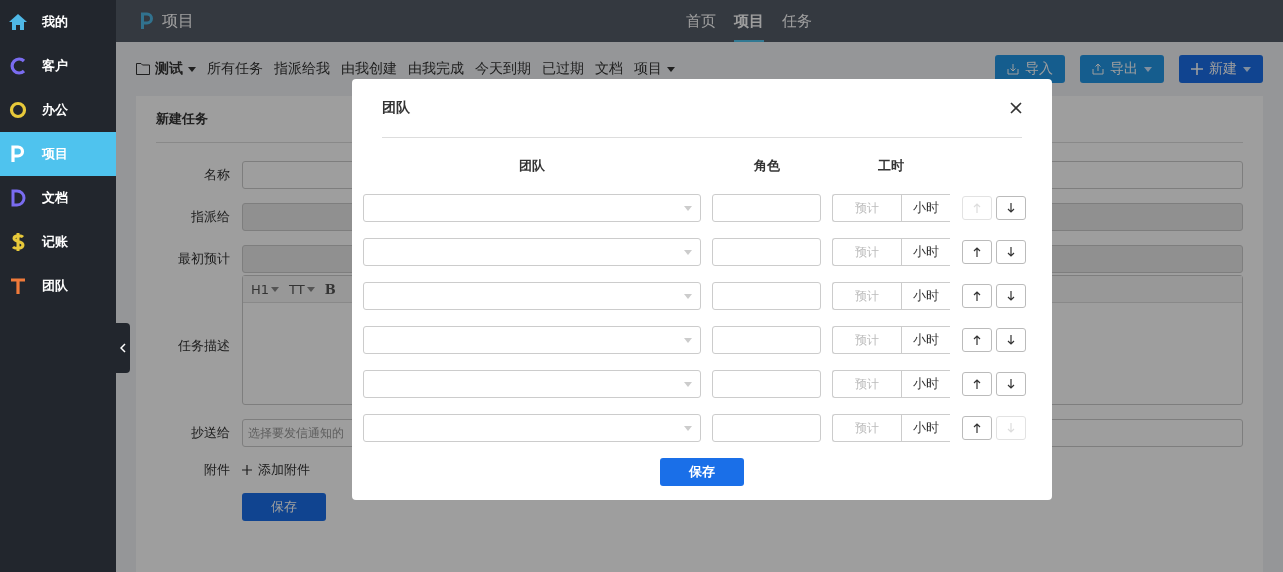 The height and width of the screenshot is (572, 1283). What do you see at coordinates (58, 242) in the screenshot?
I see `sidebar-item: 记账` at bounding box center [58, 242].